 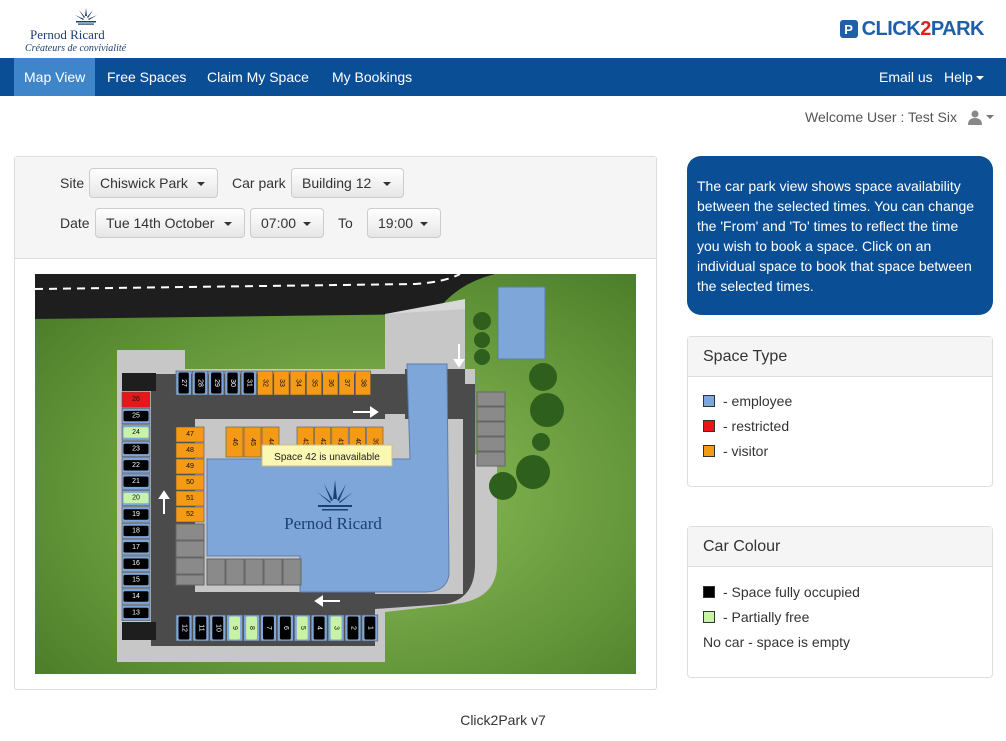 I want to click on space-number: 30, so click(x=232, y=383).